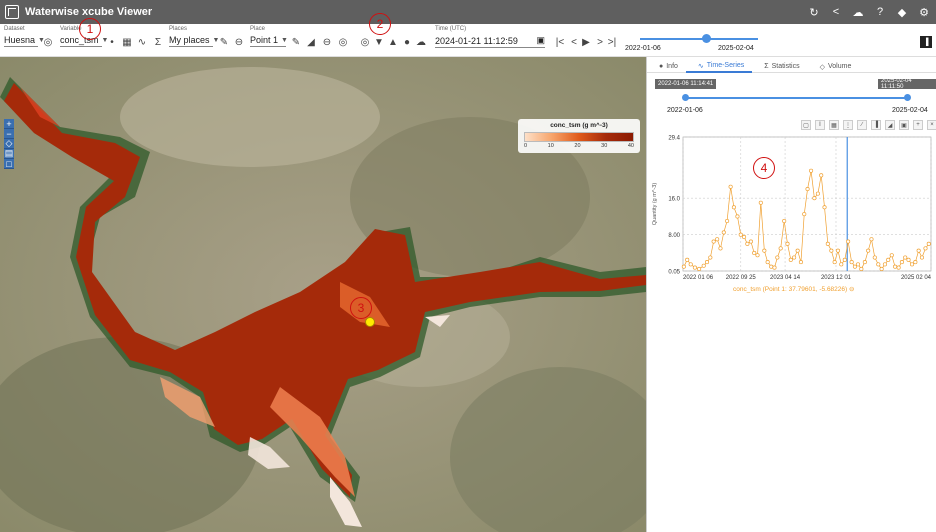 This screenshot has height=532, width=936. Describe the element at coordinates (836, 278) in the screenshot. I see `x-tick-label: 2023 12 01` at that location.